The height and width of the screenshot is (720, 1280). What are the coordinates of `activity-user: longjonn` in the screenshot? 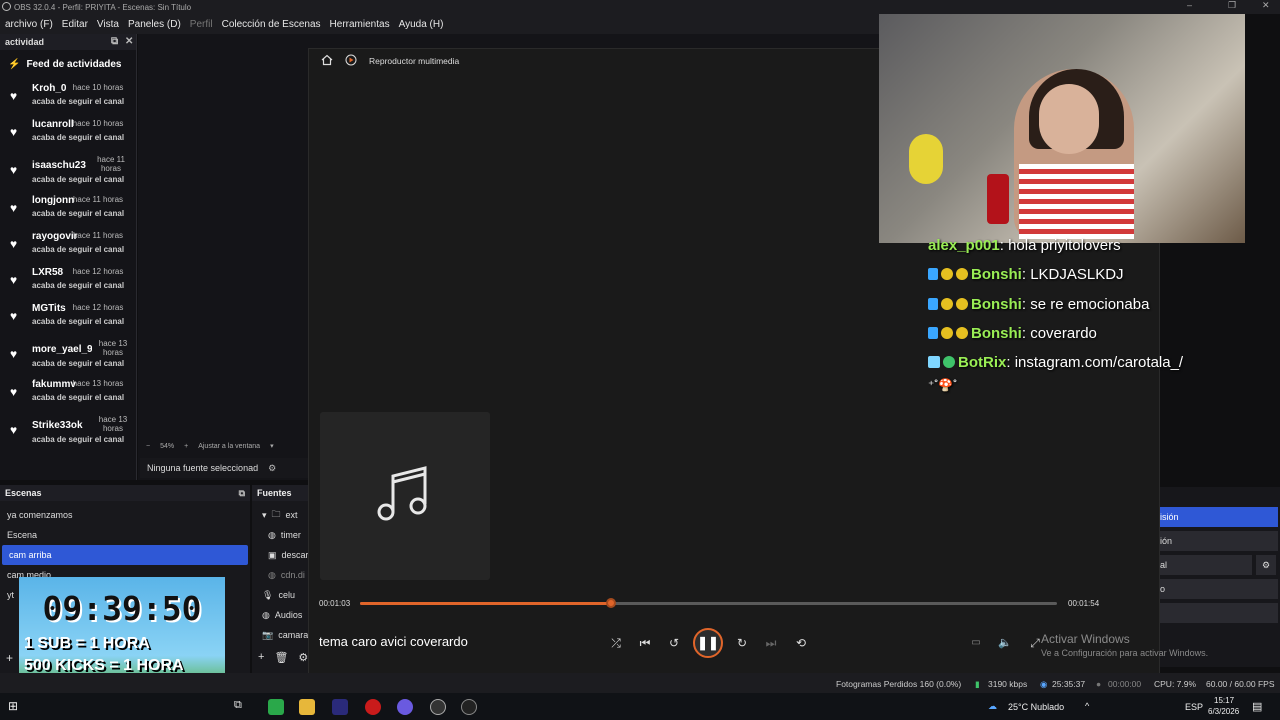 It's located at (53, 200).